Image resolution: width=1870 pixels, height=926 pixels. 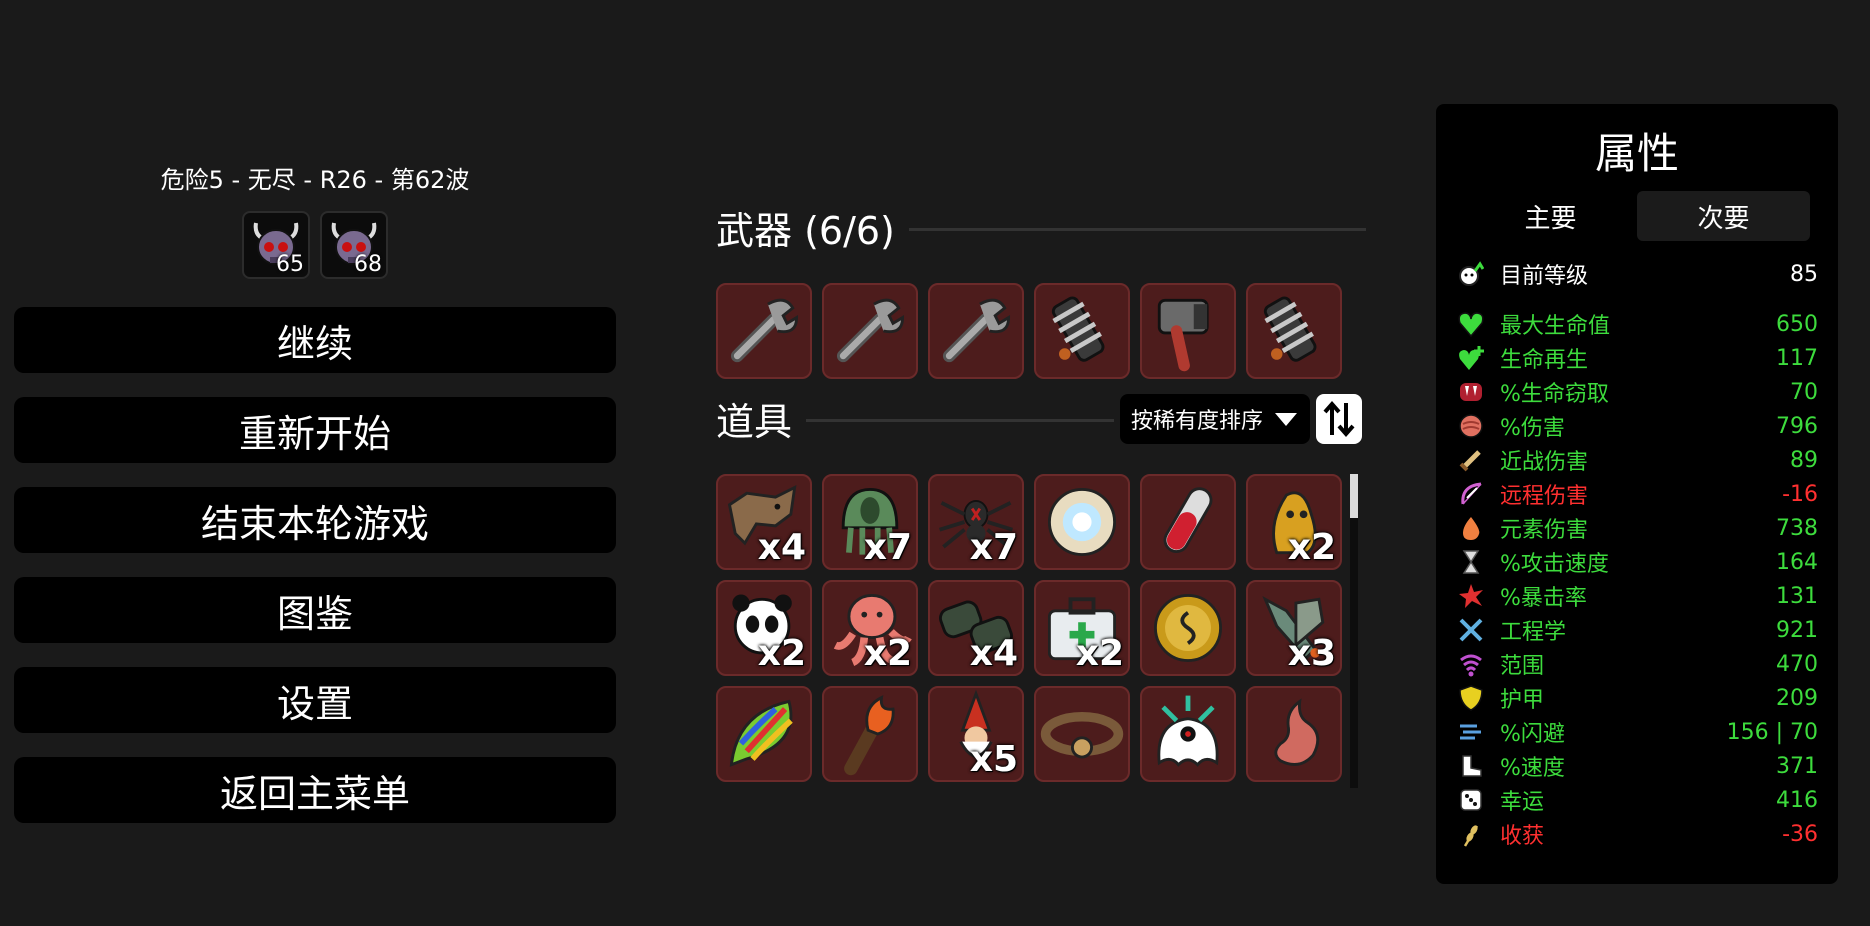 What do you see at coordinates (1637, 766) in the screenshot?
I see `stat-row: %速度 371` at bounding box center [1637, 766].